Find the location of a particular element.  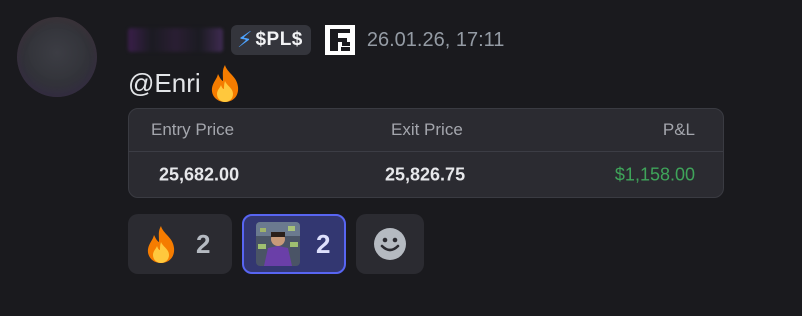

reaction-custom-emoji: 2 is located at coordinates (294, 244).